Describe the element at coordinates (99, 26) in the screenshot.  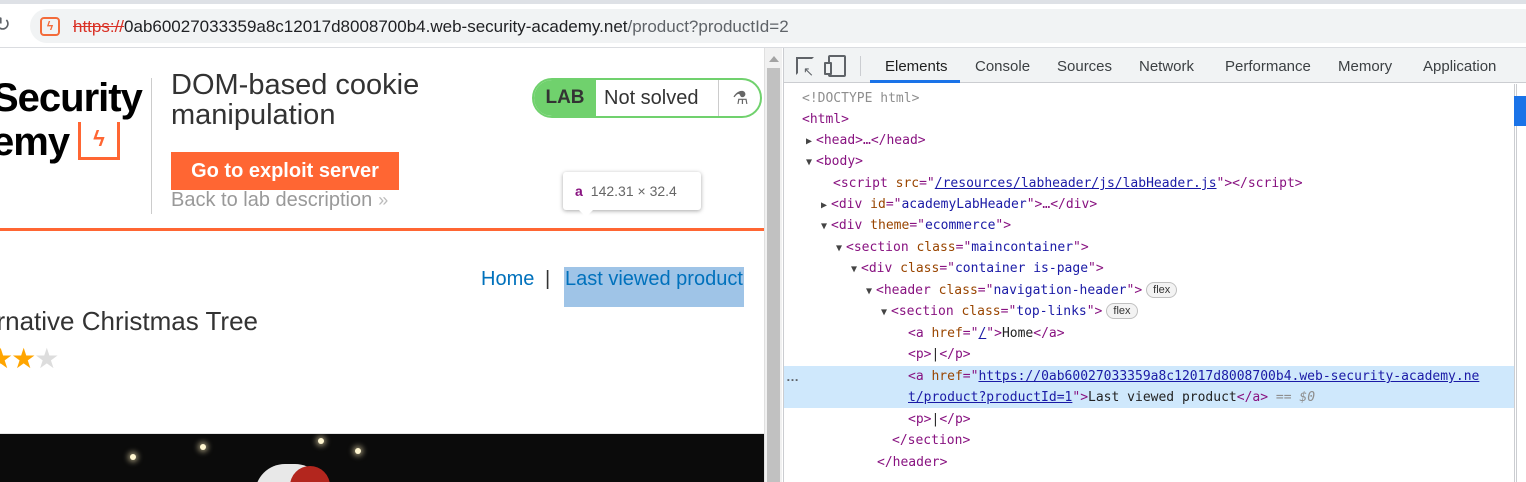
I see `url-scheme: https://` at that location.